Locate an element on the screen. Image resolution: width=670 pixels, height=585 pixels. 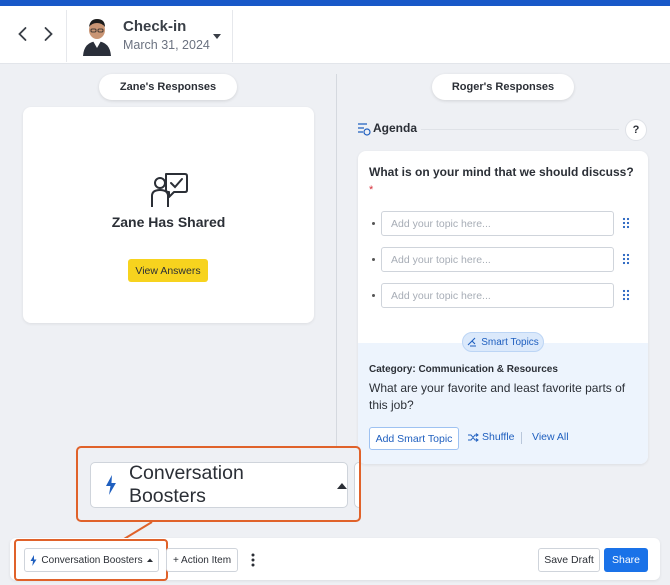
conversation-boosters-label: Conversation Boosters is located at coordinates (92, 560).